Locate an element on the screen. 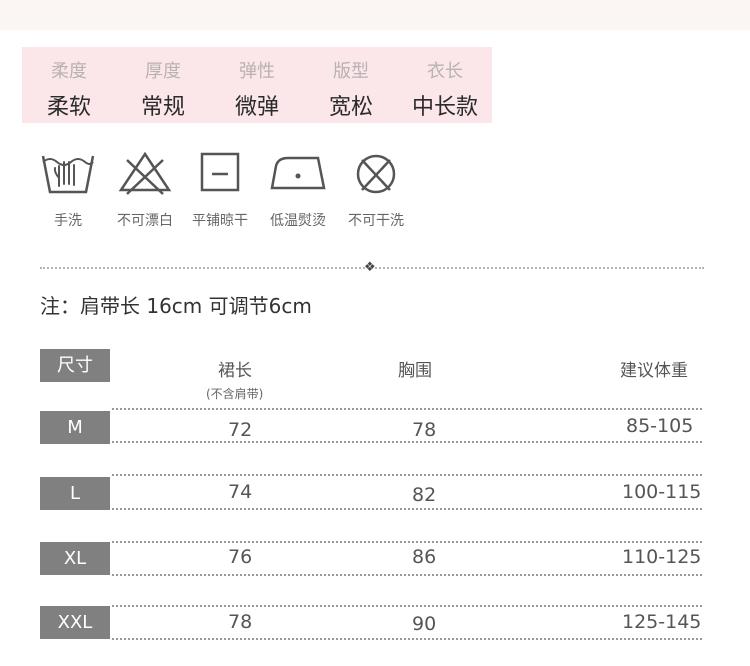 Image resolution: width=750 pixels, height=666 pixels. attribute-label: 柔度 is located at coordinates (69, 71).